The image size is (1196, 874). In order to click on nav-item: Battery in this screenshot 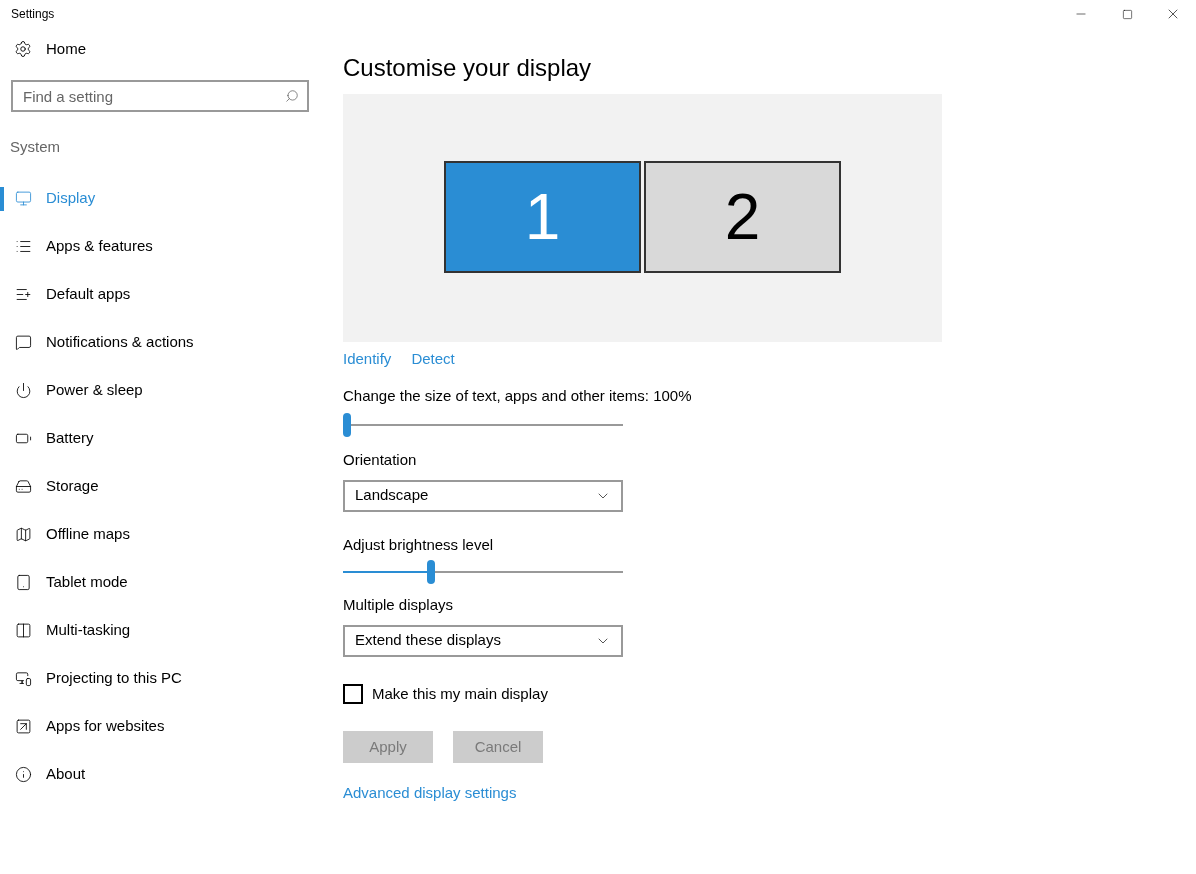, I will do `click(47, 438)`.